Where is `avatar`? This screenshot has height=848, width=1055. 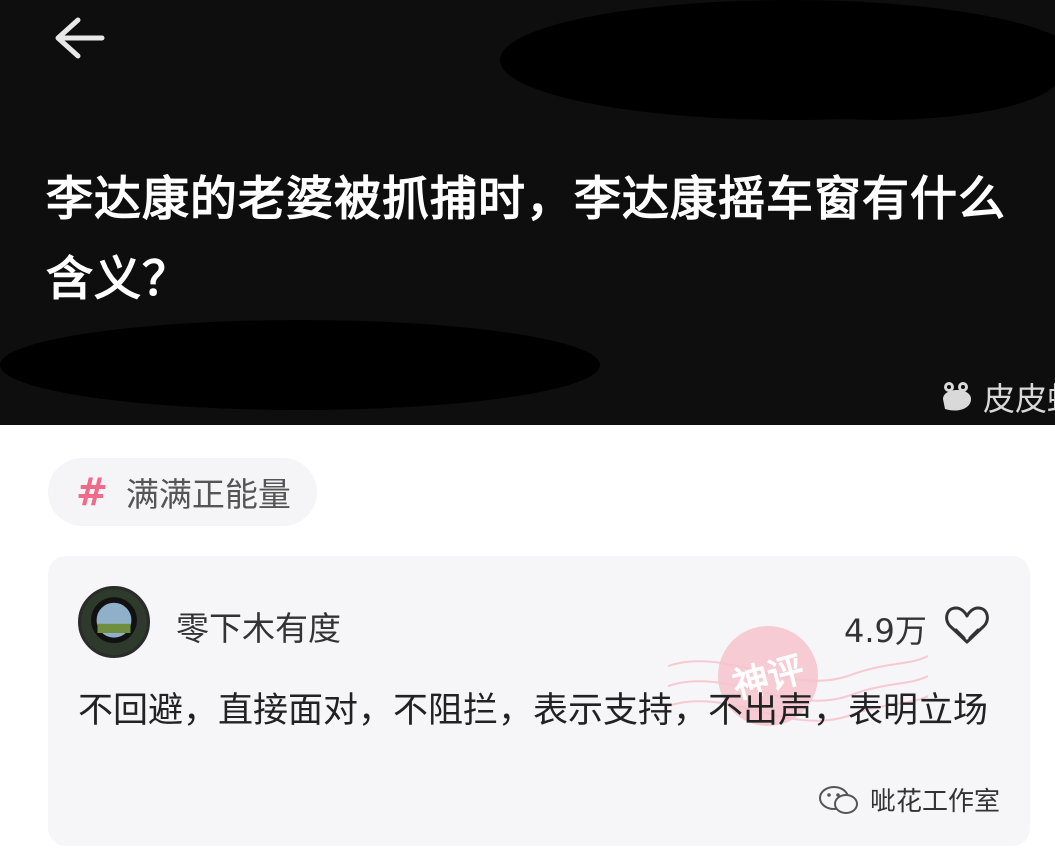
avatar is located at coordinates (114, 622).